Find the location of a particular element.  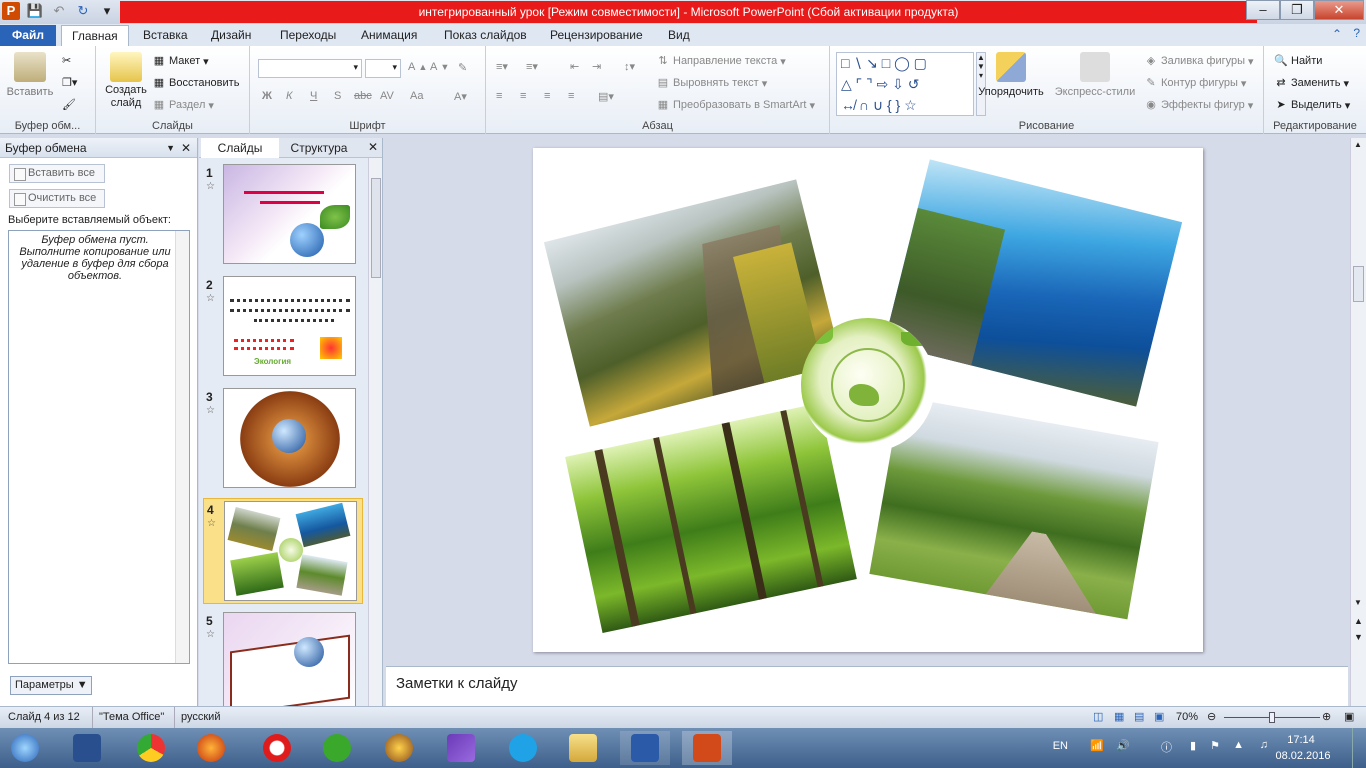

redo-icon: ↻ is located at coordinates (83, 11).